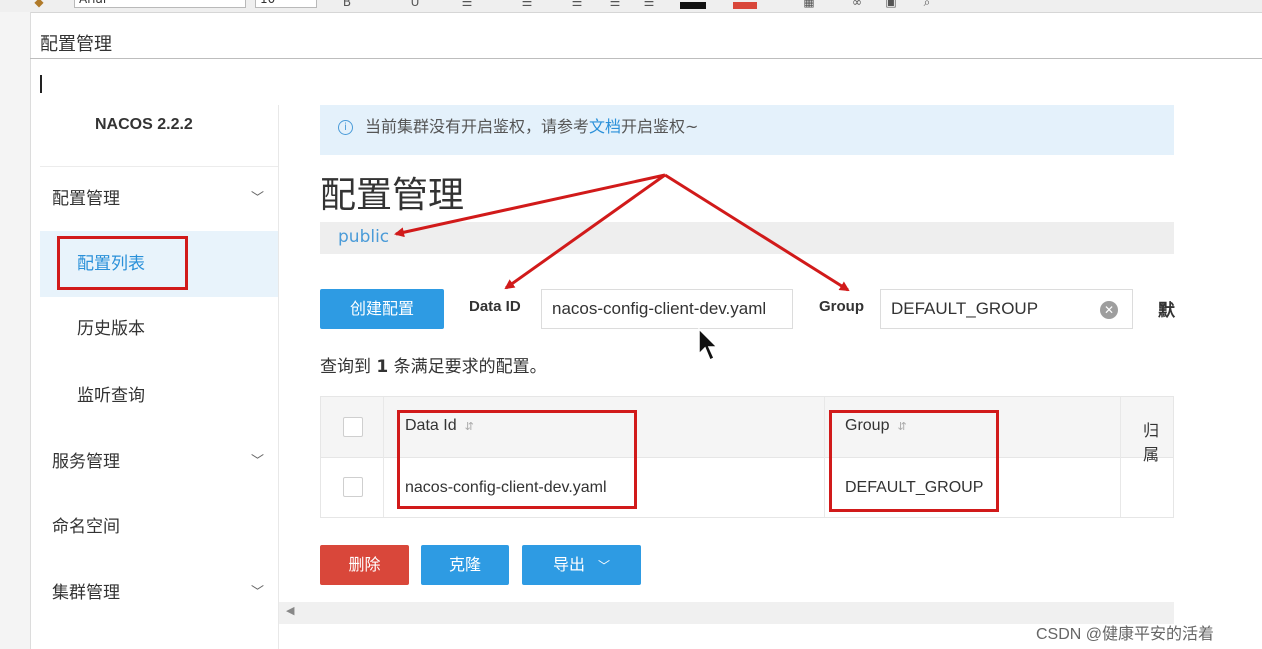  What do you see at coordinates (353, 487) in the screenshot?
I see `row-checkbox` at bounding box center [353, 487].